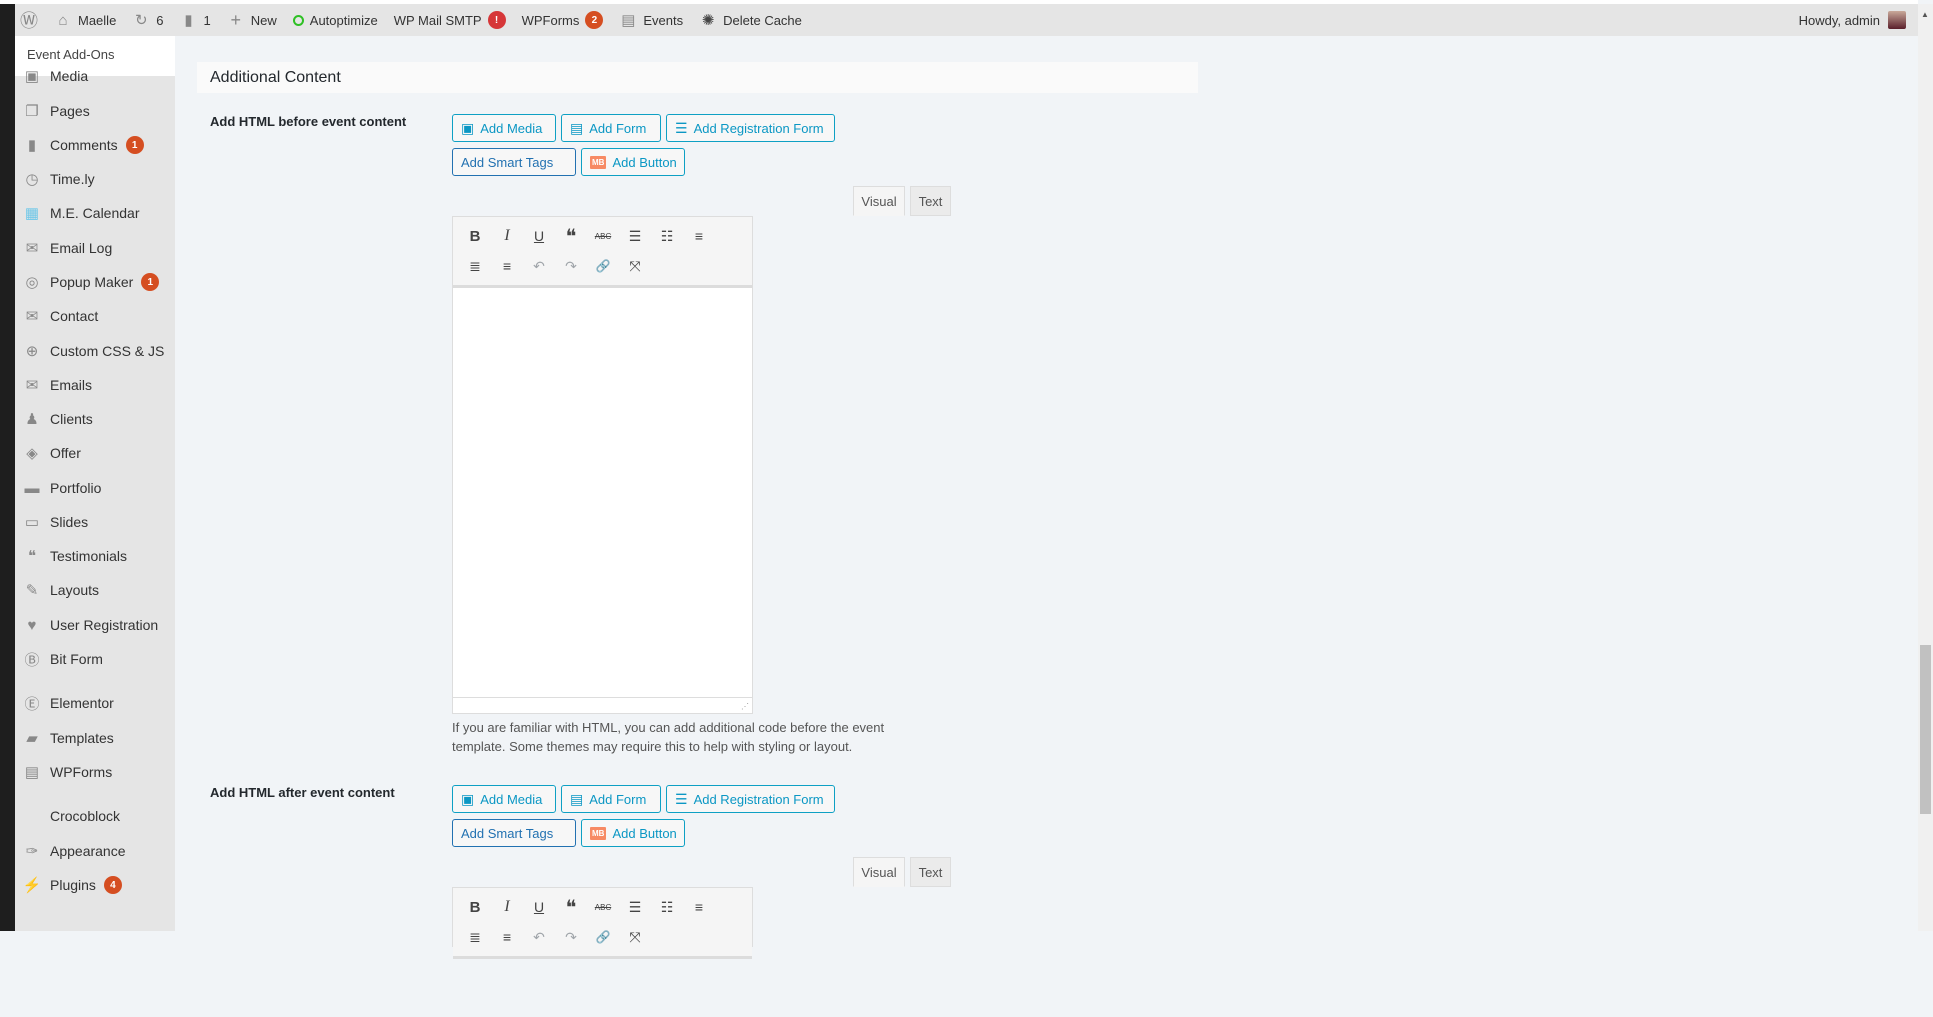  Describe the element at coordinates (29, 20) in the screenshot. I see `wordpress-logo: Ⓦ` at that location.